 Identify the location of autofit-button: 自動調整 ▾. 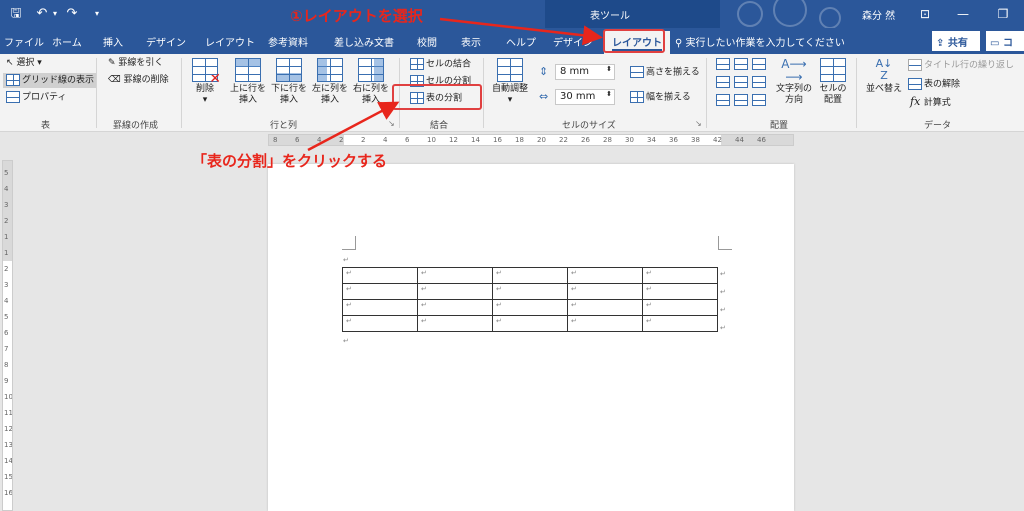
(510, 82).